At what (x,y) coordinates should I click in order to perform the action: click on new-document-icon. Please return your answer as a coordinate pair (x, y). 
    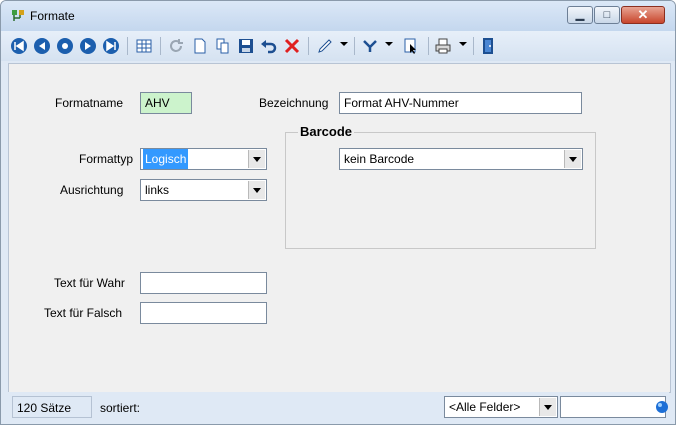
    Looking at the image, I should click on (200, 46).